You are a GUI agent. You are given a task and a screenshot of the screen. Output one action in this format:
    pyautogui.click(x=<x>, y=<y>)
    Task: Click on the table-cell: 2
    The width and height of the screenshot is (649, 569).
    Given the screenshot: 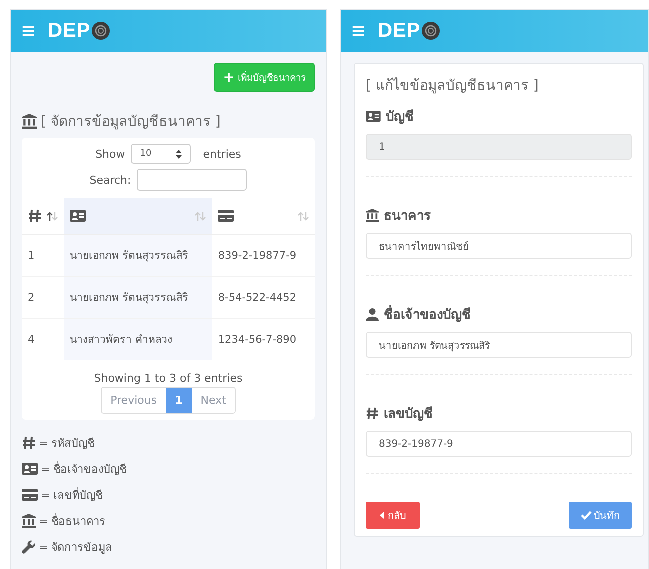 What is the action you would take?
    pyautogui.click(x=31, y=298)
    